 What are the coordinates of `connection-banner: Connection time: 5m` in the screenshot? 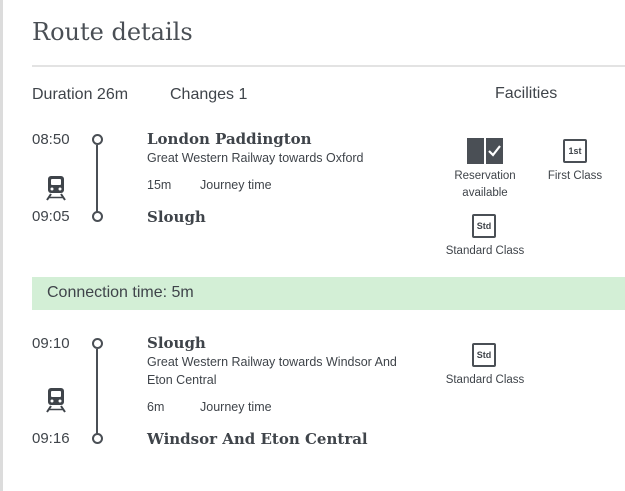 It's located at (328, 293).